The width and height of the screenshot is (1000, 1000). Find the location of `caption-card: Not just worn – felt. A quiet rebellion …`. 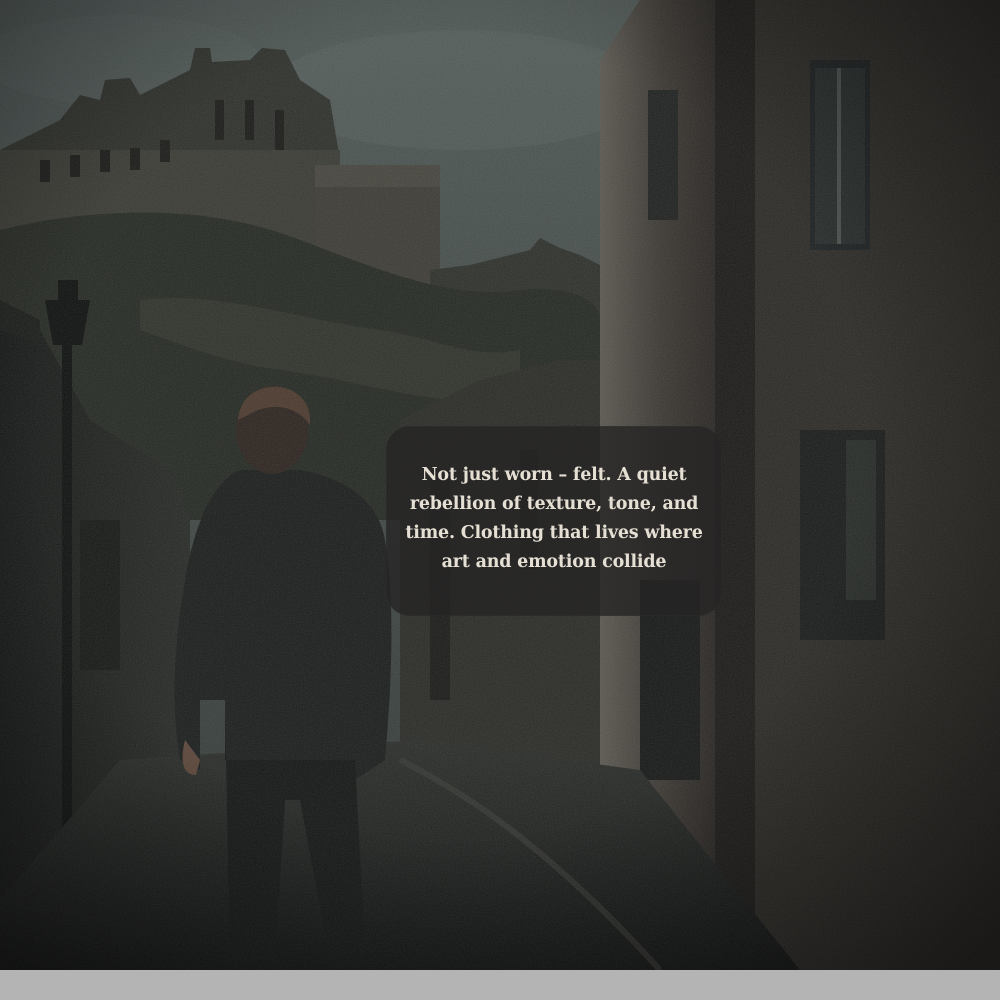

caption-card: Not just worn – felt. A quiet rebellion … is located at coordinates (554, 521).